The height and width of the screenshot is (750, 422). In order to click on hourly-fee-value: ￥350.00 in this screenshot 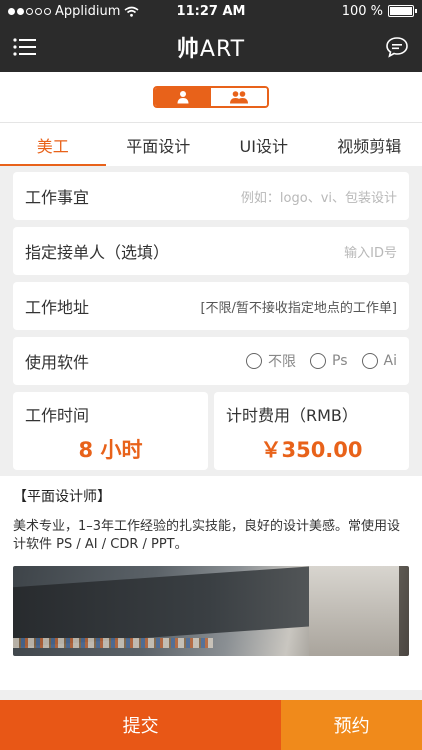, I will do `click(311, 450)`.